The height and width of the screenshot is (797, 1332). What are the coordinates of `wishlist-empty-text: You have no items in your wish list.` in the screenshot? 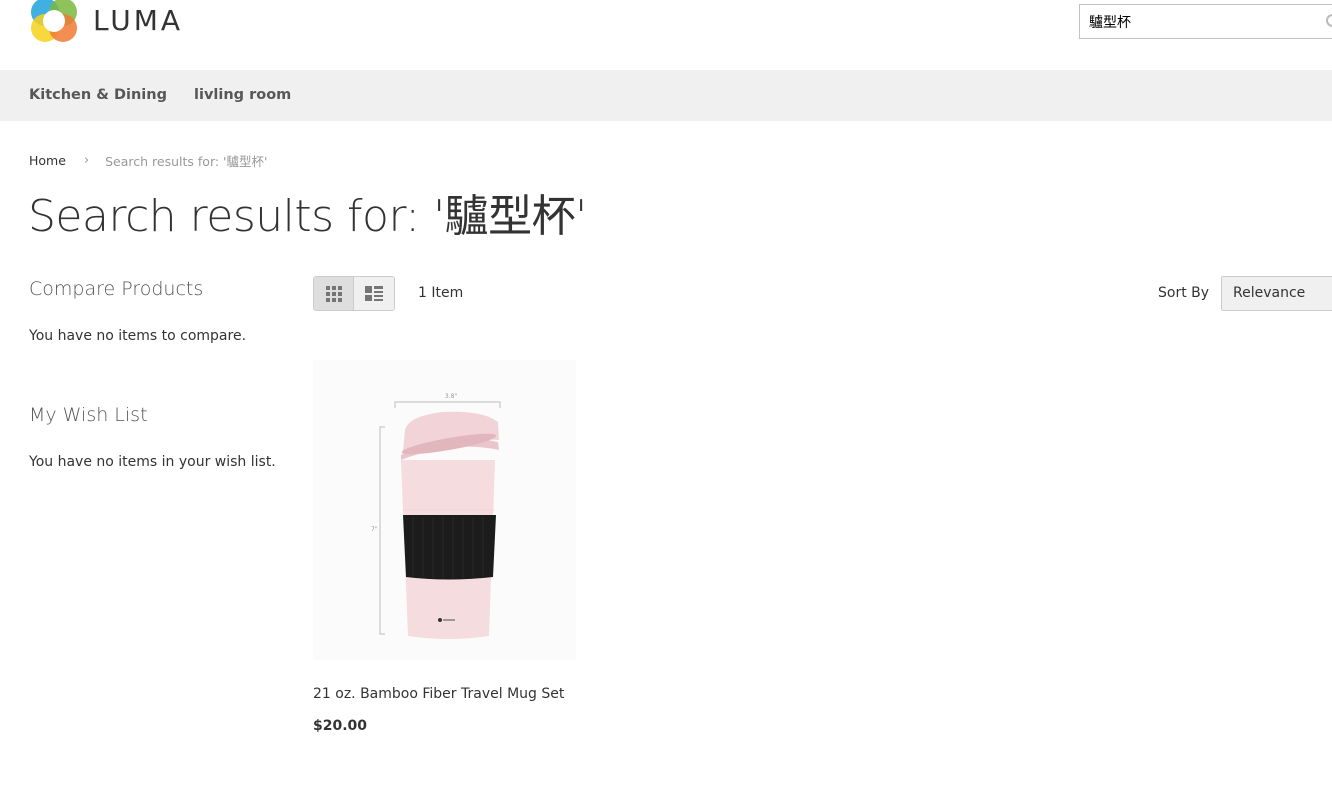 It's located at (152, 462).